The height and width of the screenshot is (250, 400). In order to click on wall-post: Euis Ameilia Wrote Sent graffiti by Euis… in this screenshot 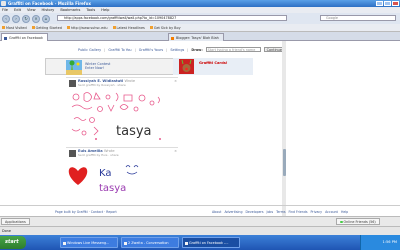, I will do `click(122, 176)`.